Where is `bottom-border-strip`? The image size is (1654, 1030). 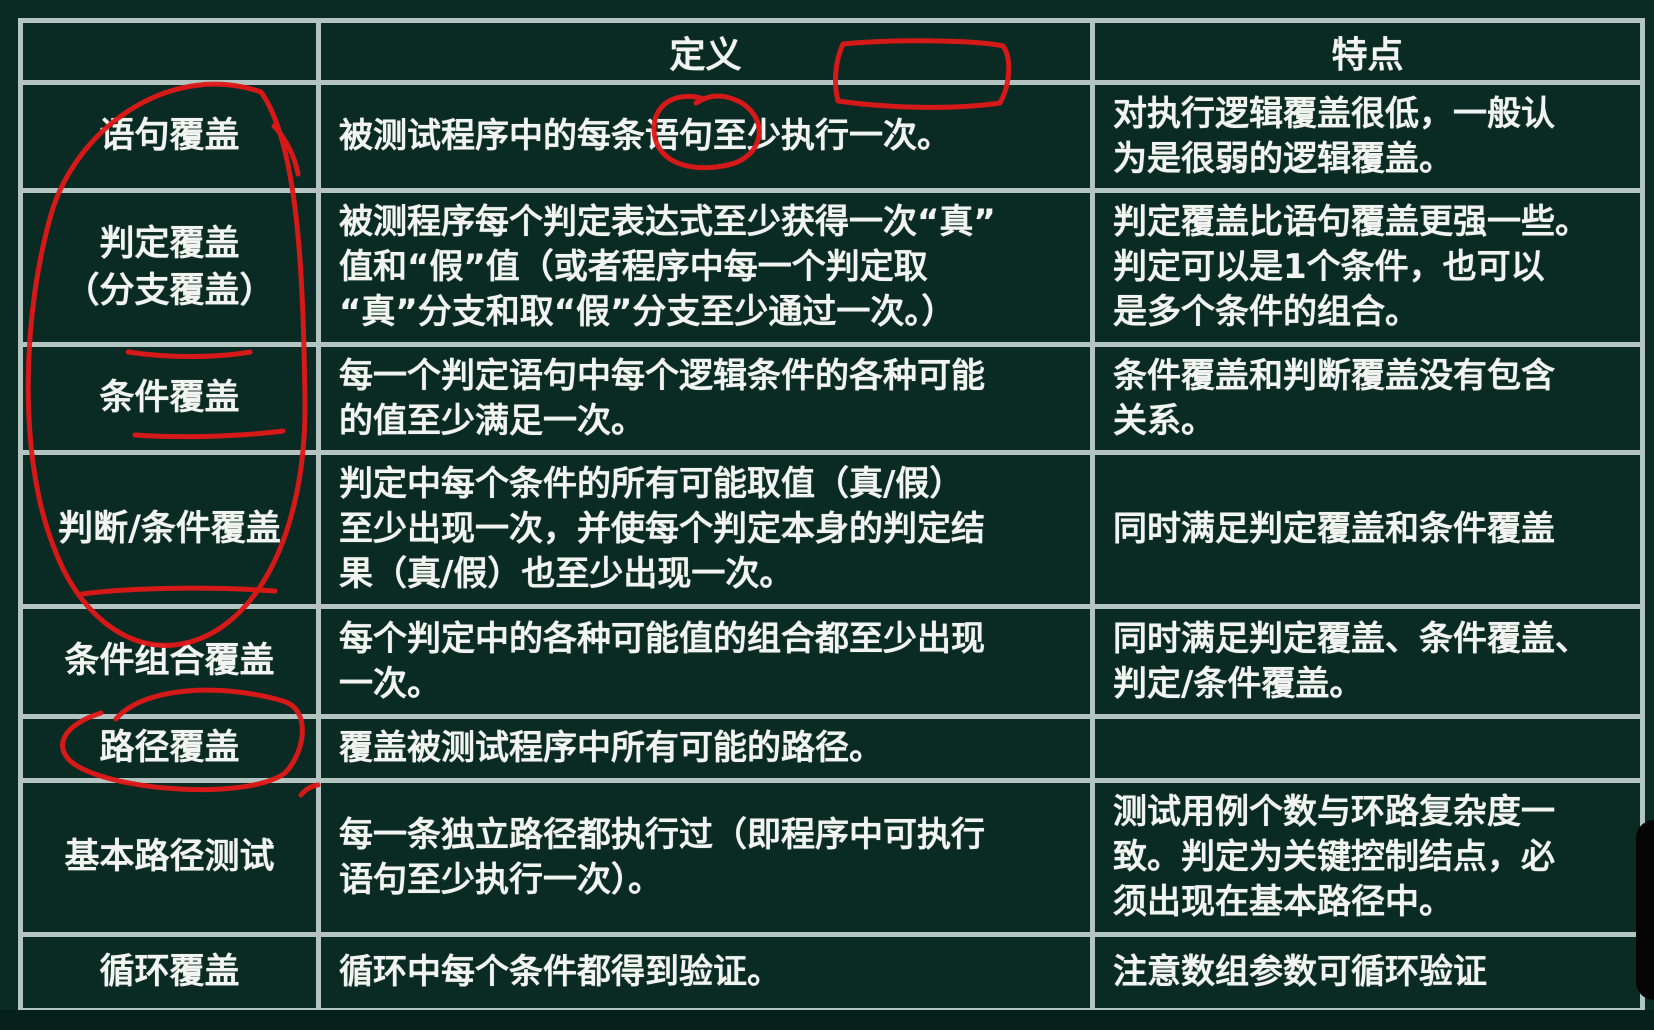
bottom-border-strip is located at coordinates (827, 1020).